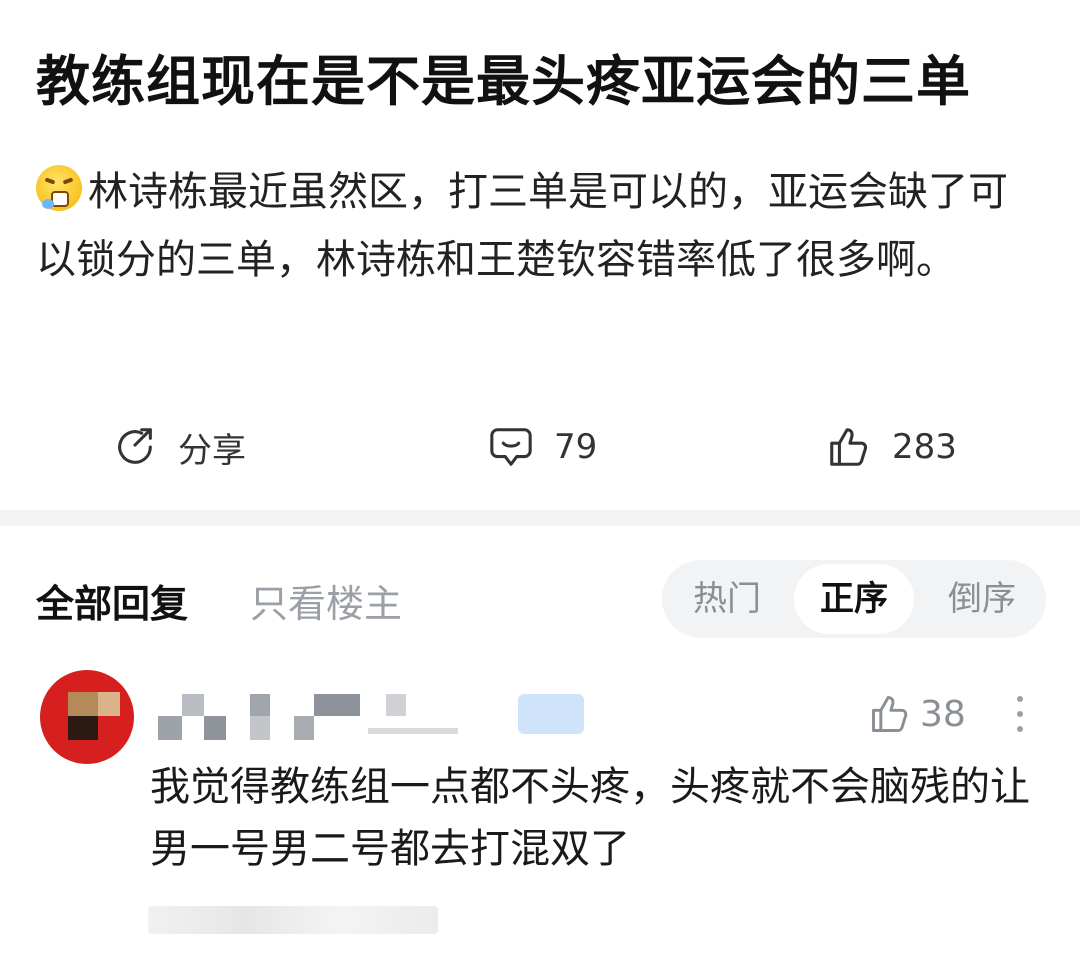 Image resolution: width=1080 pixels, height=962 pixels. I want to click on sneezing-face-icon, so click(59, 188).